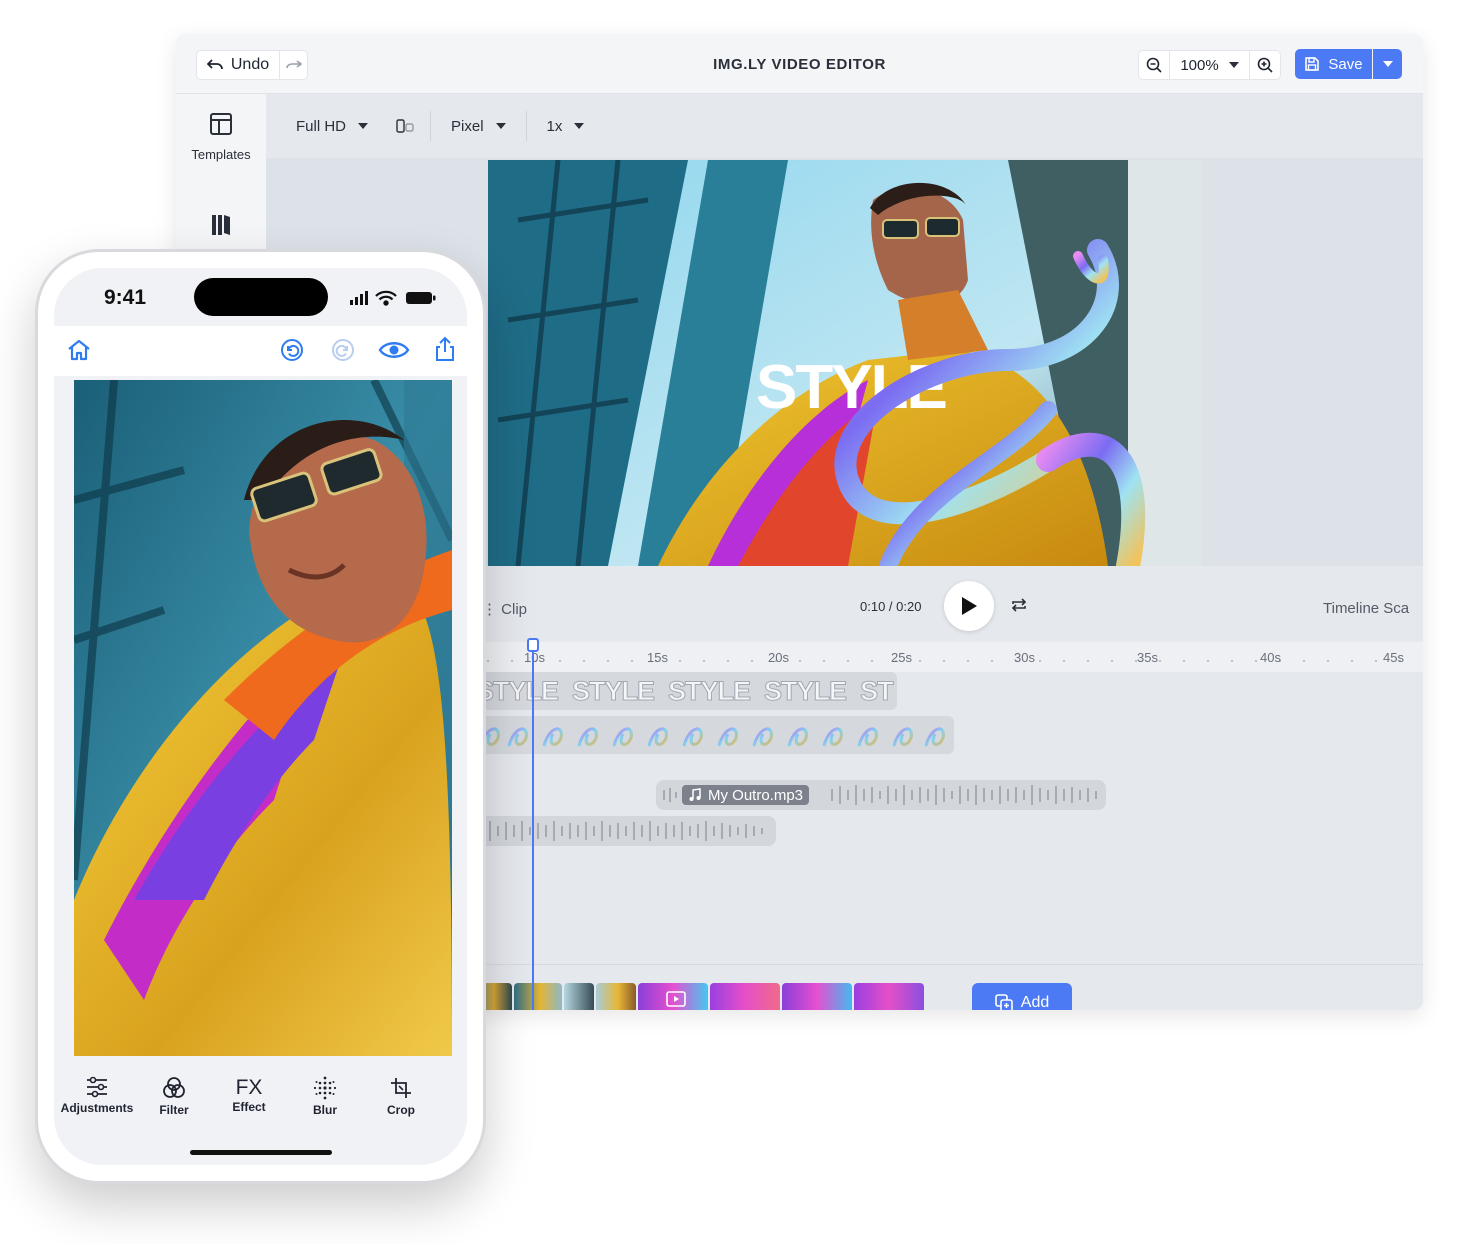 Image resolution: width=1478 pixels, height=1244 pixels. What do you see at coordinates (125, 297) in the screenshot?
I see `status-bar-time: 9:41` at bounding box center [125, 297].